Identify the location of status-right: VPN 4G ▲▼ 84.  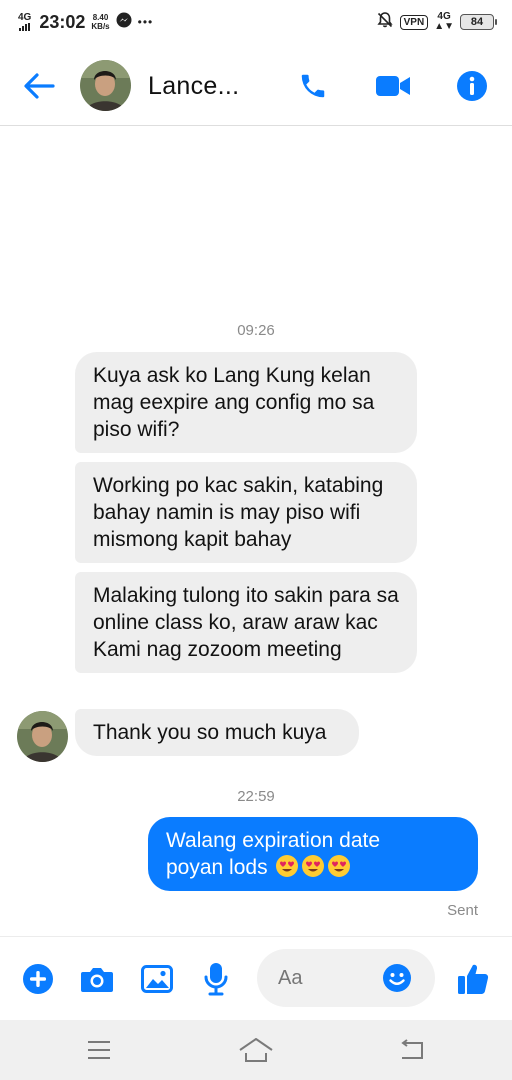
(436, 22).